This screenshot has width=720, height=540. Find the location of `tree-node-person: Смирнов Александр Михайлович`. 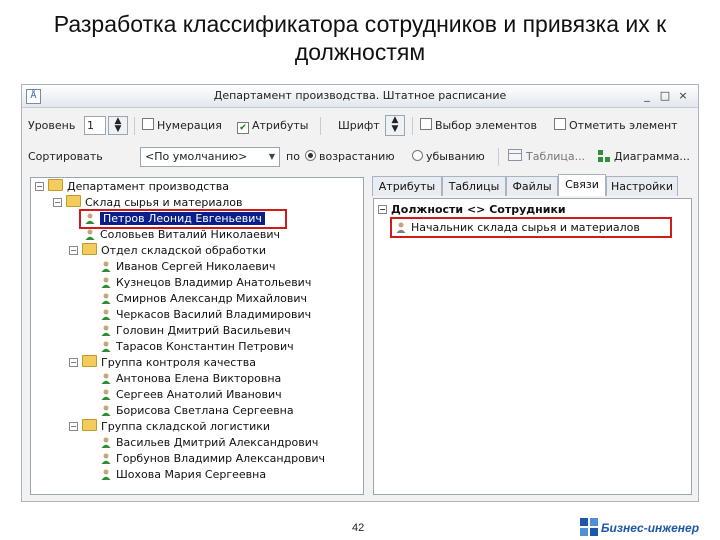

tree-node-person: Смирнов Александр Михайлович is located at coordinates (204, 299).